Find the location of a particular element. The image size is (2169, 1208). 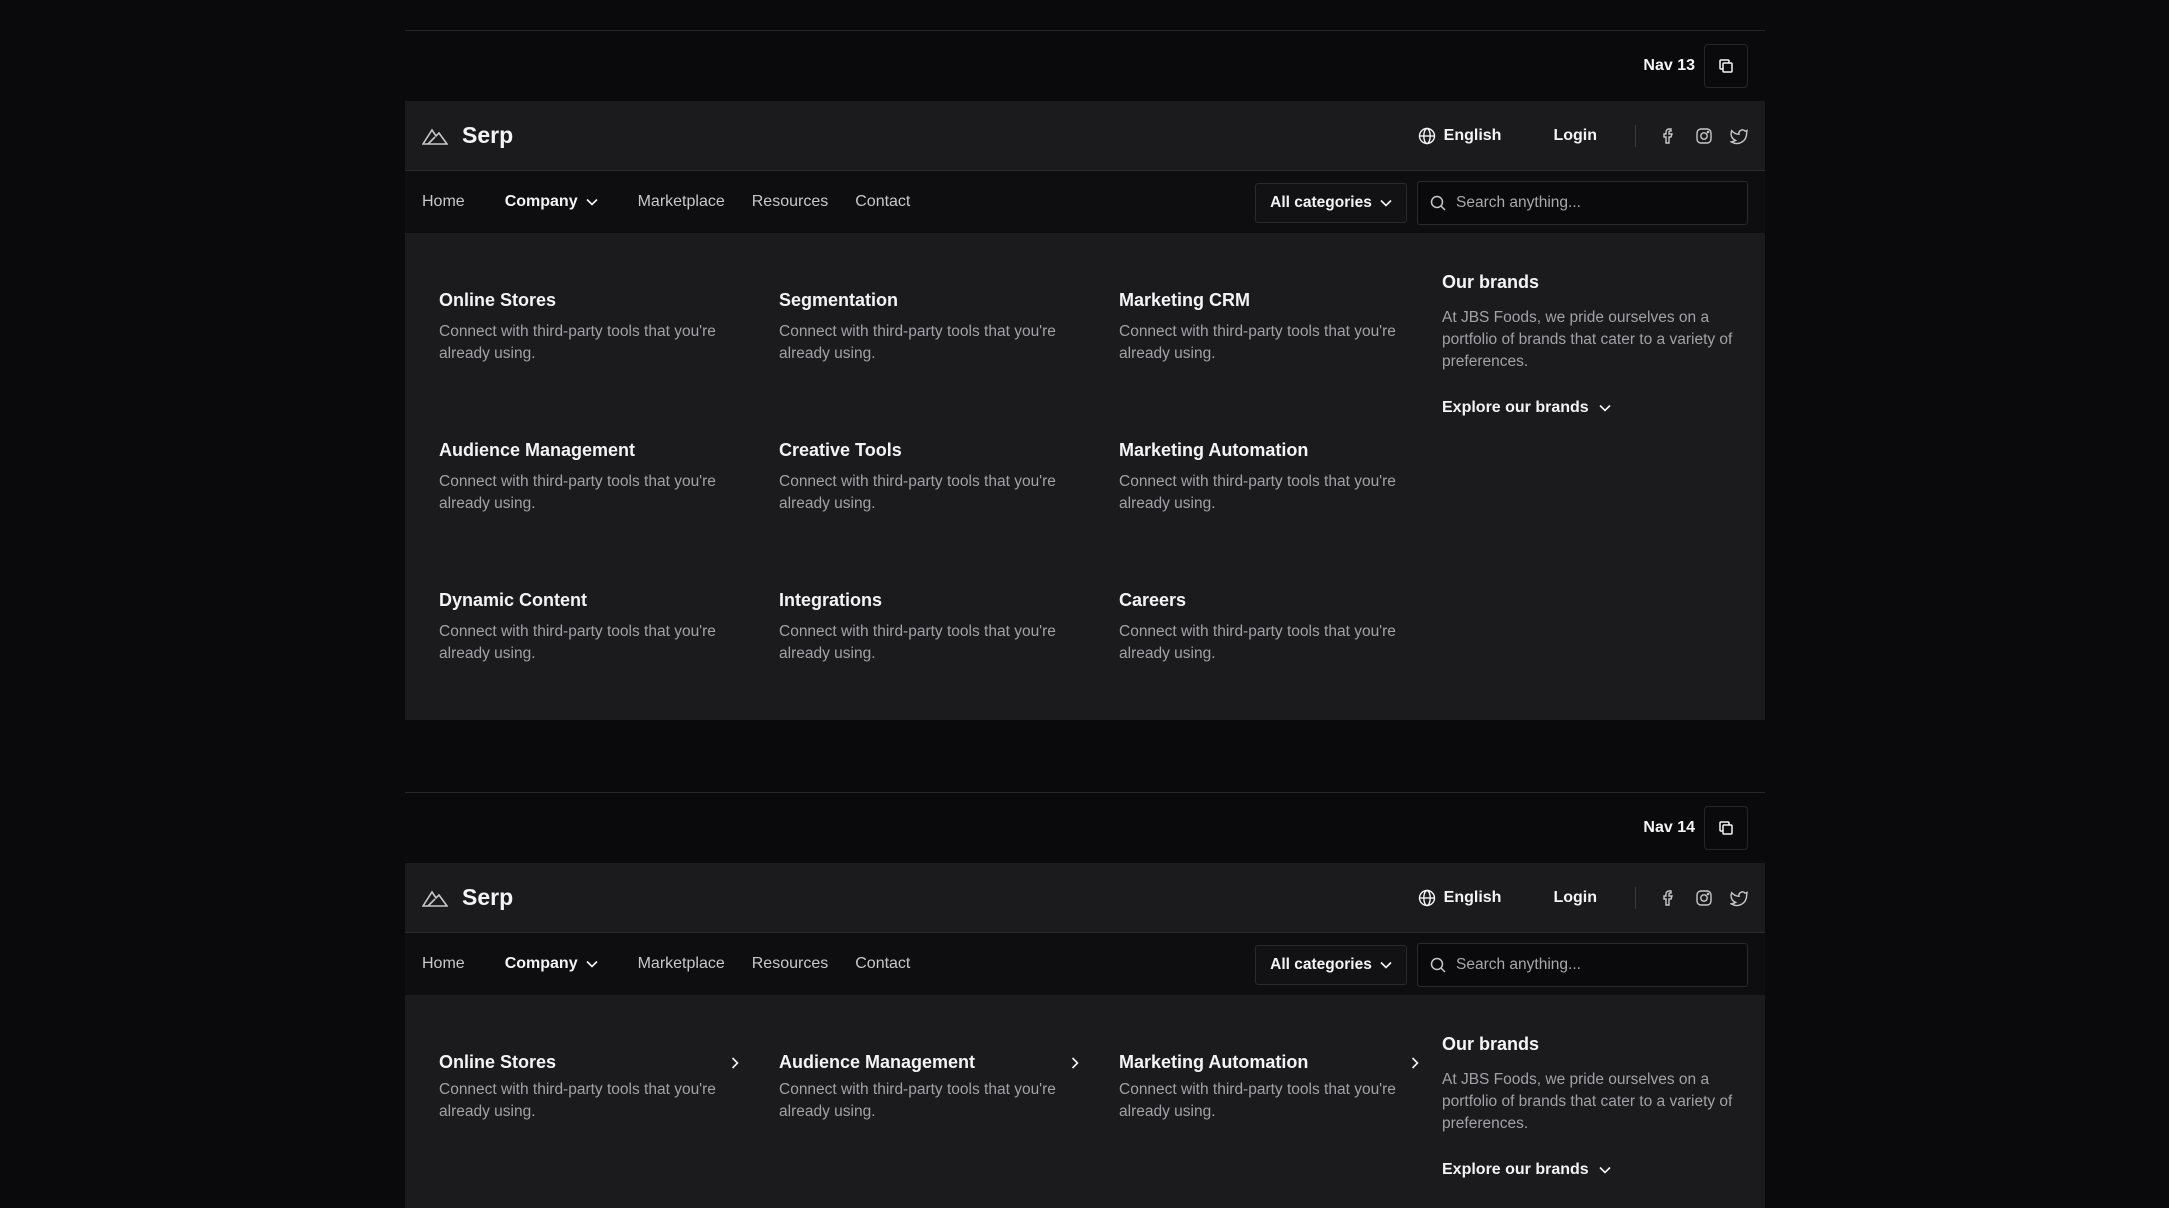

brands-title: Our brands is located at coordinates (1491, 1044).